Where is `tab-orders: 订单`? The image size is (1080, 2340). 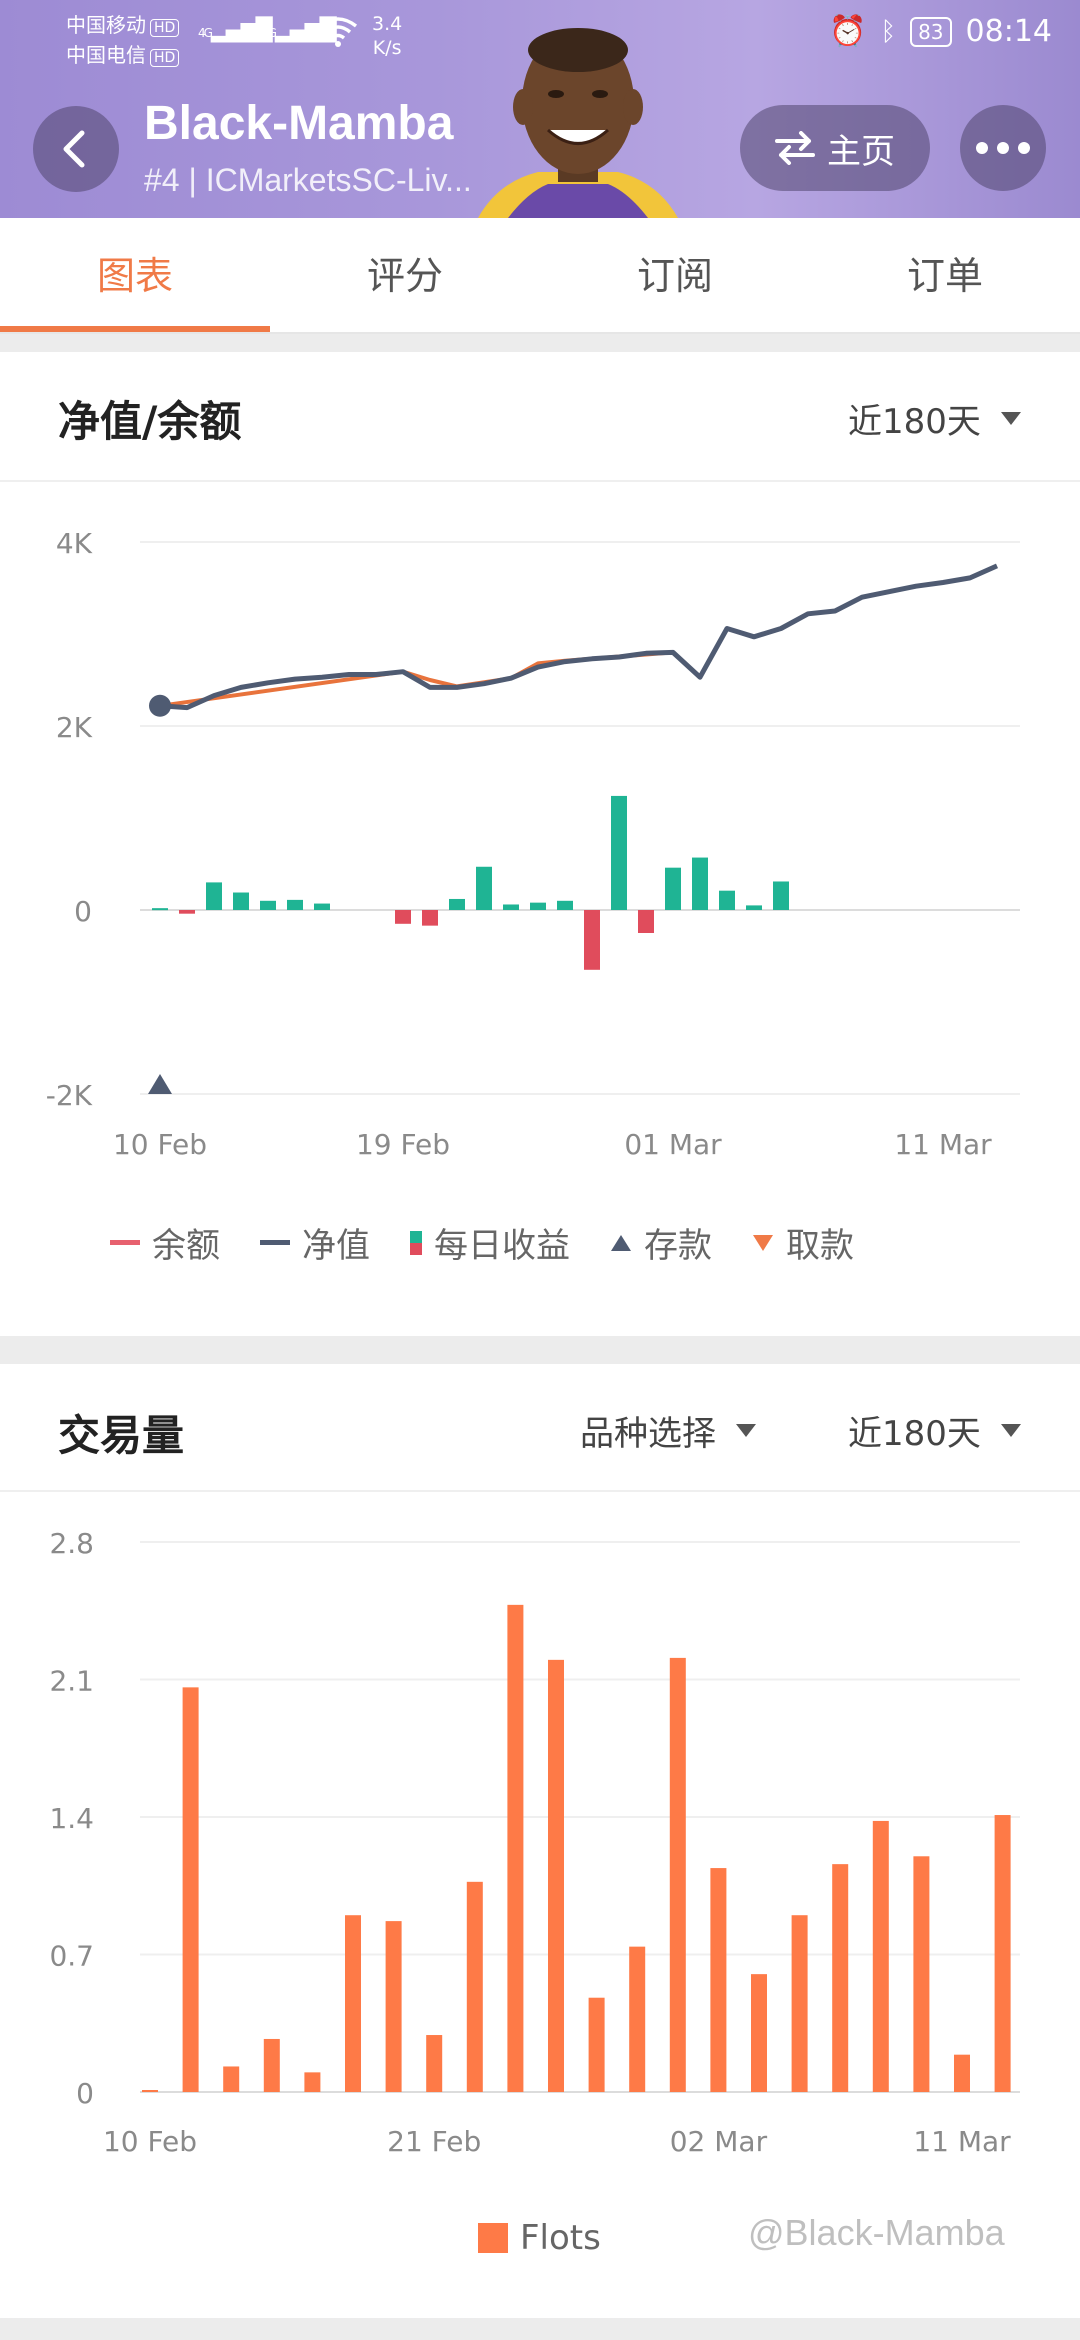 tab-orders: 订单 is located at coordinates (945, 275).